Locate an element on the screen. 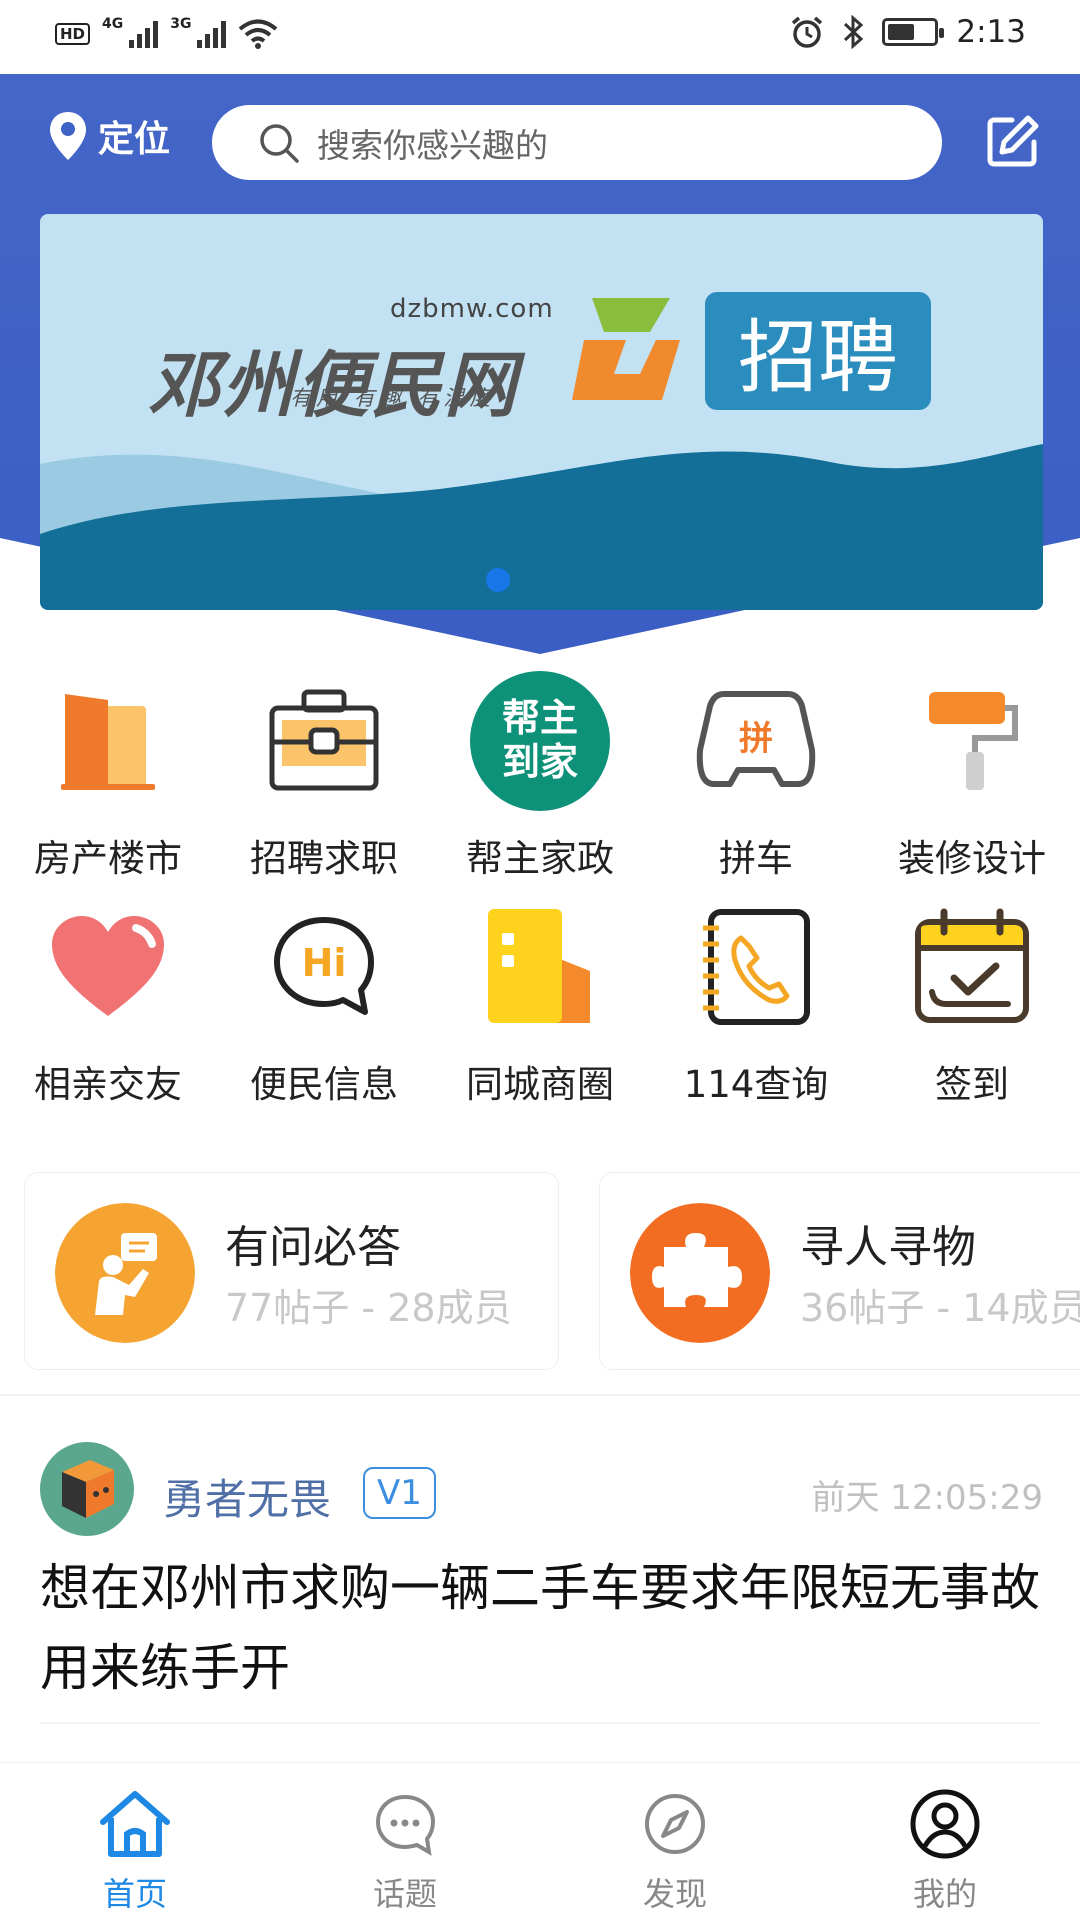  category-label: 拼车 is located at coordinates (756, 858).